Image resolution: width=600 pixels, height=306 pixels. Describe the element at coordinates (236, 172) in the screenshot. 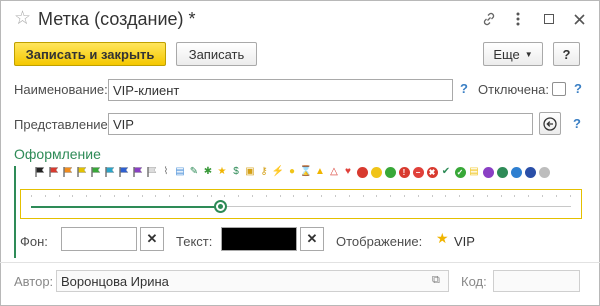

I see `dollar-icon: $` at that location.